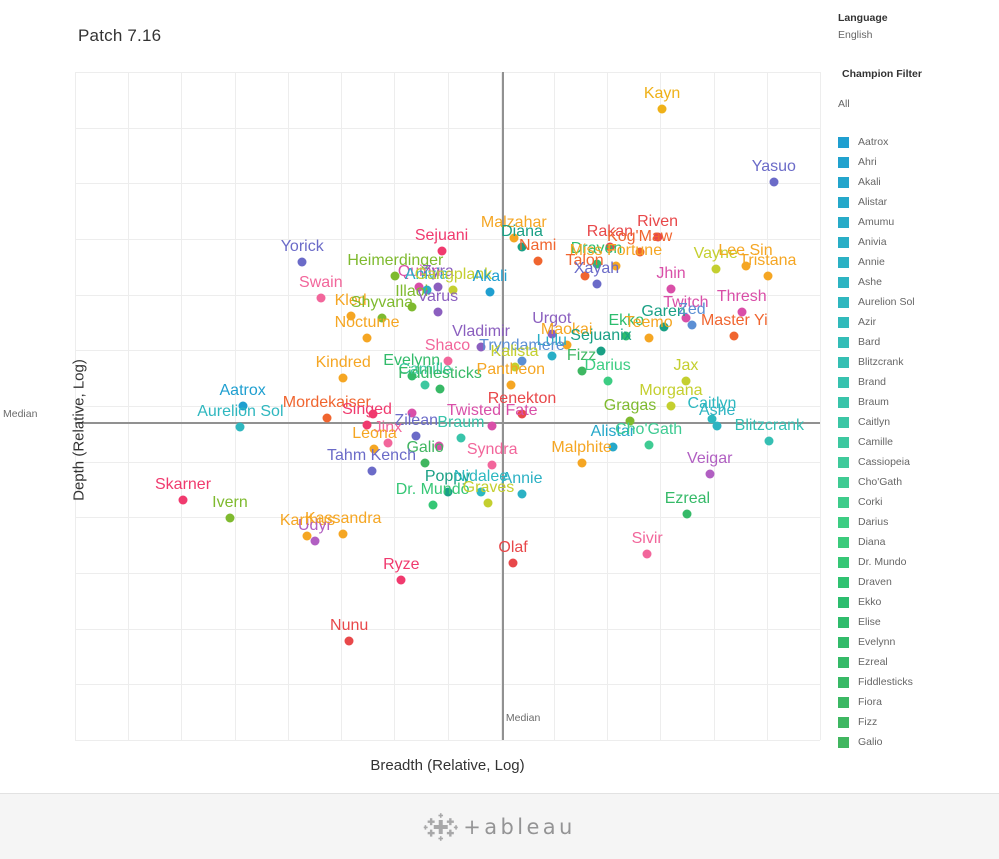 This screenshot has width=999, height=859. I want to click on language-value: English, so click(855, 35).